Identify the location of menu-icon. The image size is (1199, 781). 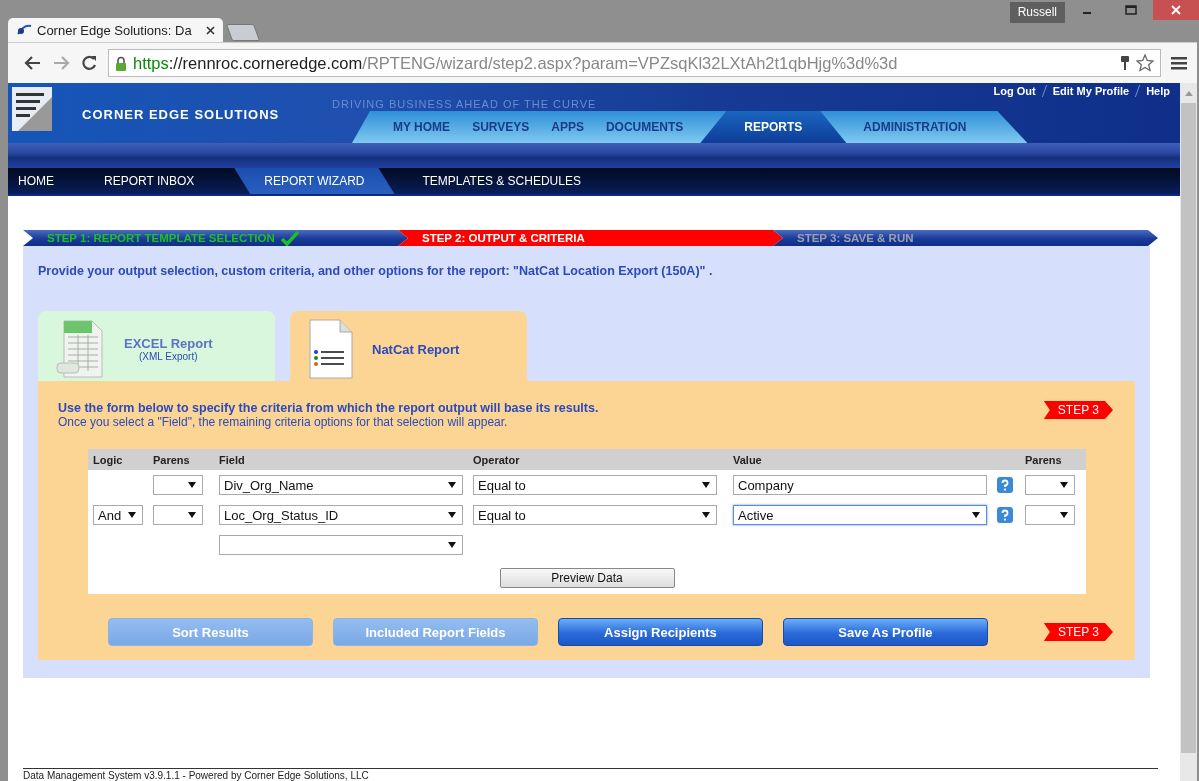
(1179, 63).